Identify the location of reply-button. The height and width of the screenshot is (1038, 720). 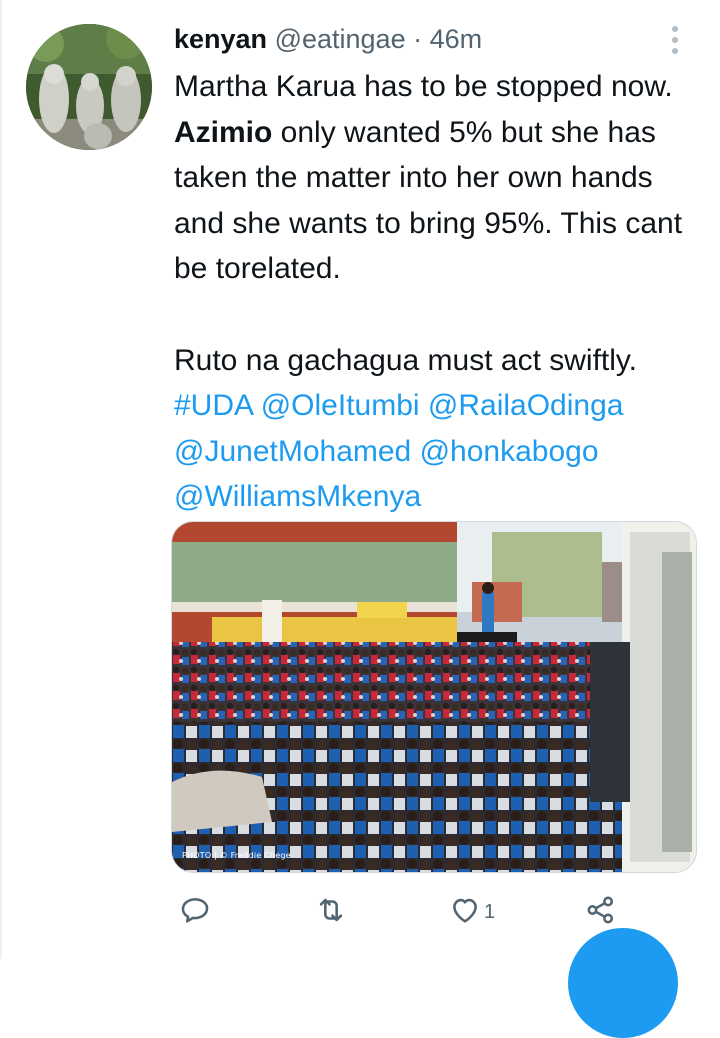
(195, 912).